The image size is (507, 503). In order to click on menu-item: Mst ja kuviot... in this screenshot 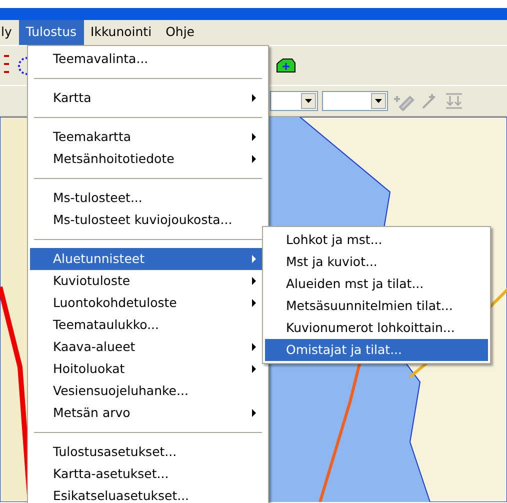, I will do `click(376, 262)`.